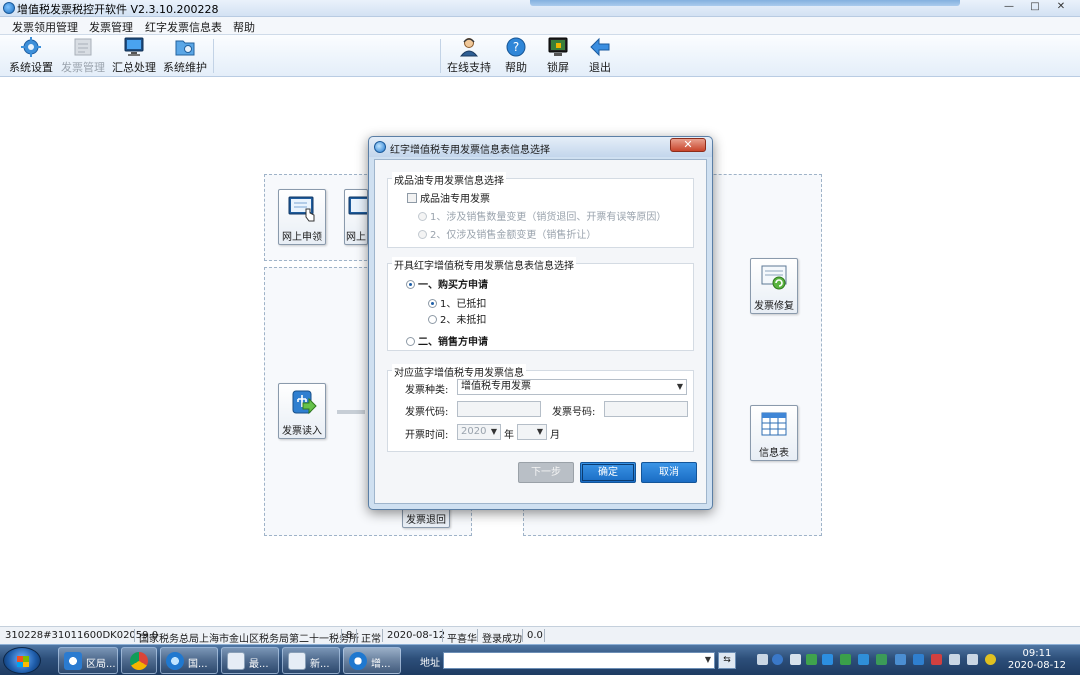 The image size is (1080, 675). Describe the element at coordinates (183, 27) in the screenshot. I see `menu-red-invoice-info: 红字发票信息表` at that location.